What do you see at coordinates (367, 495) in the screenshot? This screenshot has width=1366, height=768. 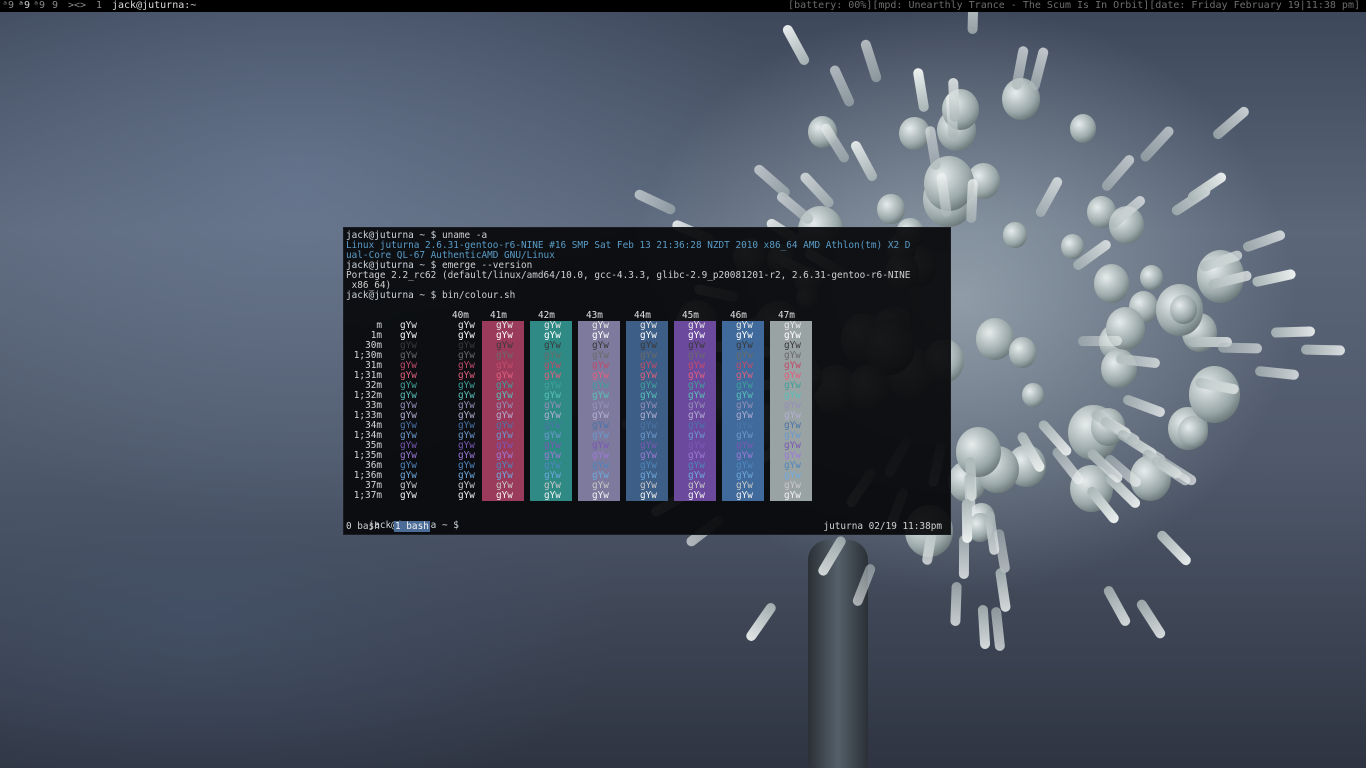 I see `row-label: 1;37m` at bounding box center [367, 495].